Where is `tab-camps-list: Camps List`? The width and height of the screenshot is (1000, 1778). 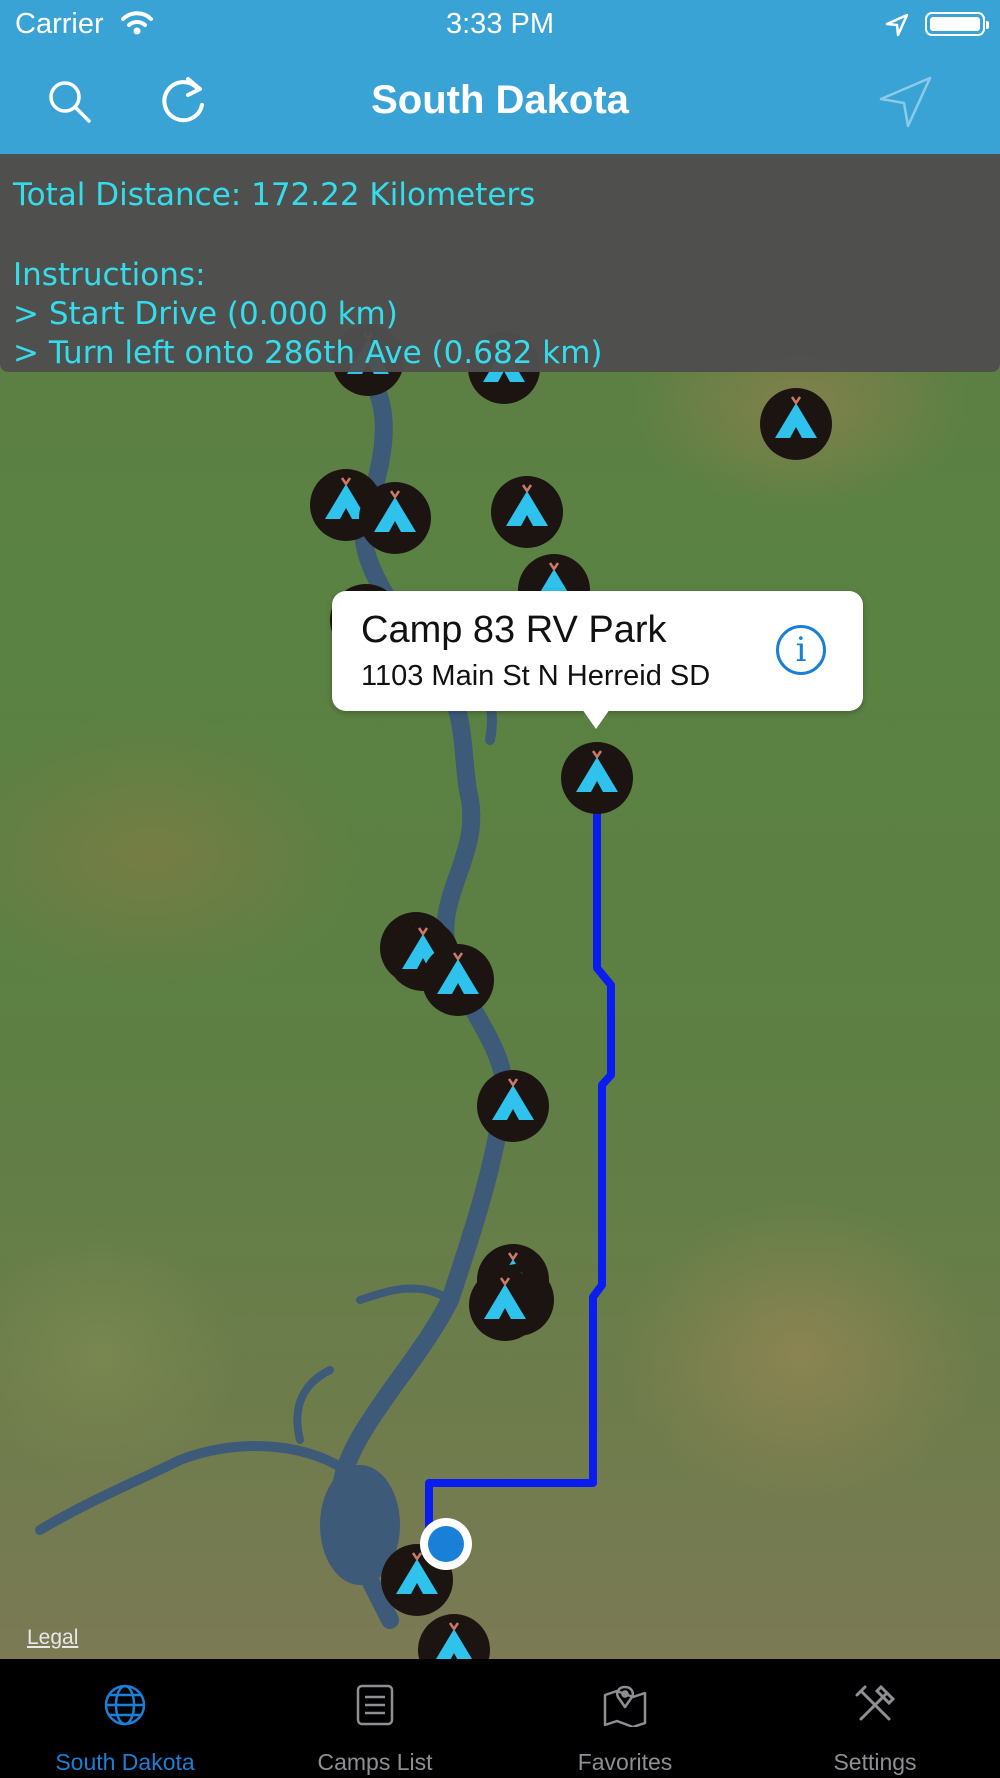 tab-camps-list: Camps List is located at coordinates (375, 1718).